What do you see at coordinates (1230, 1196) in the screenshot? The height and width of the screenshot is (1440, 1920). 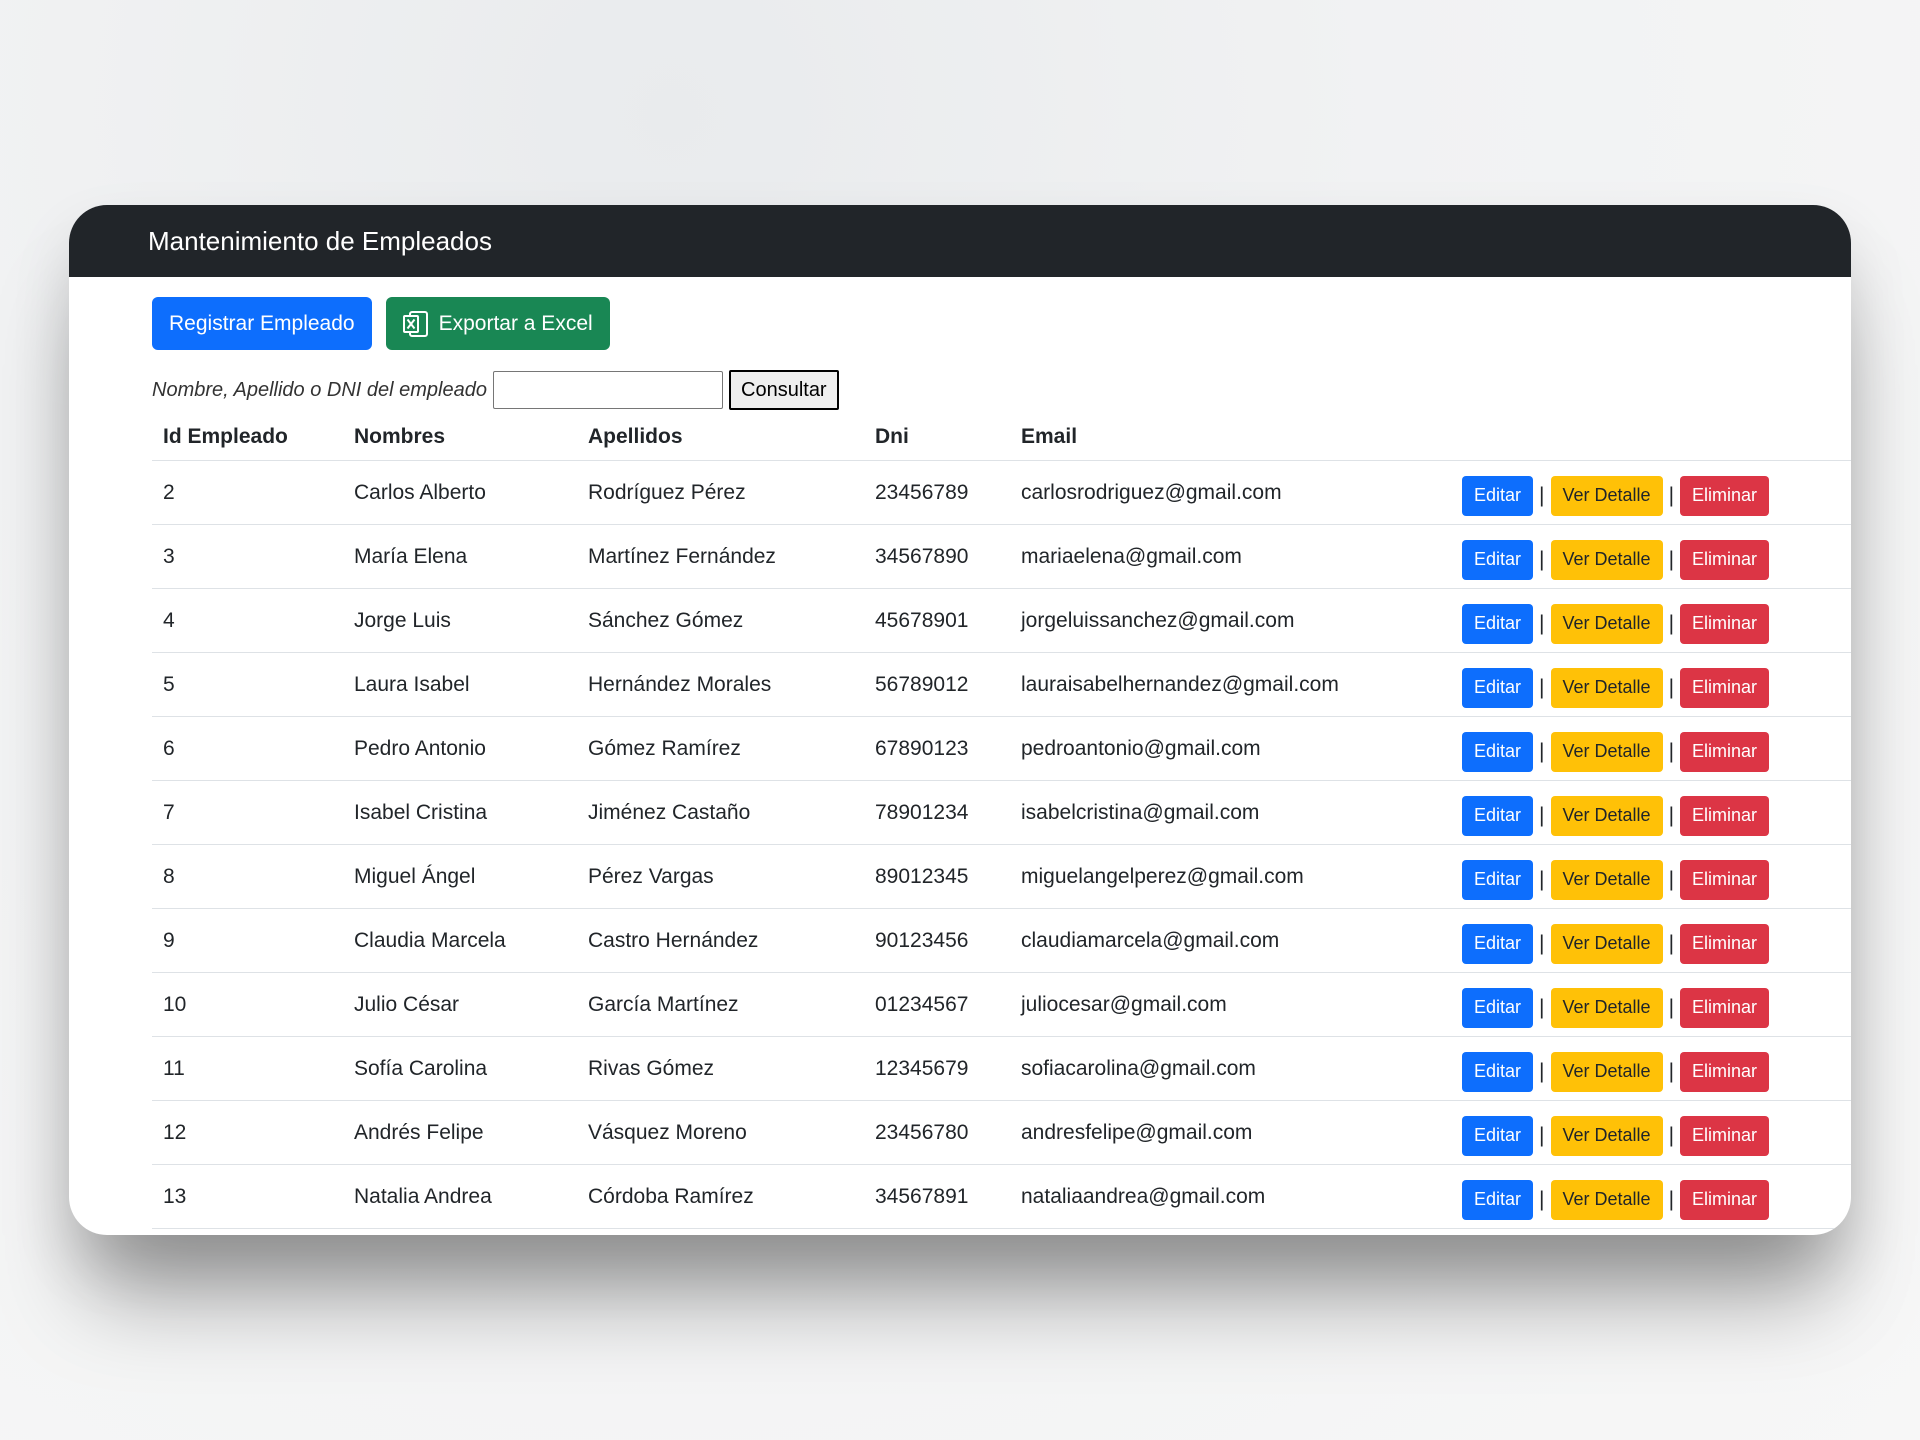 I see `cell-email: nataliaandrea@gmail.com` at bounding box center [1230, 1196].